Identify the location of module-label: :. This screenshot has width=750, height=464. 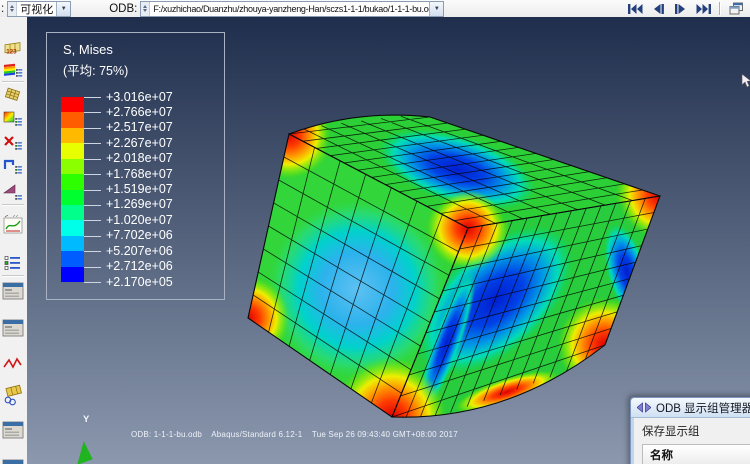
(3, 8).